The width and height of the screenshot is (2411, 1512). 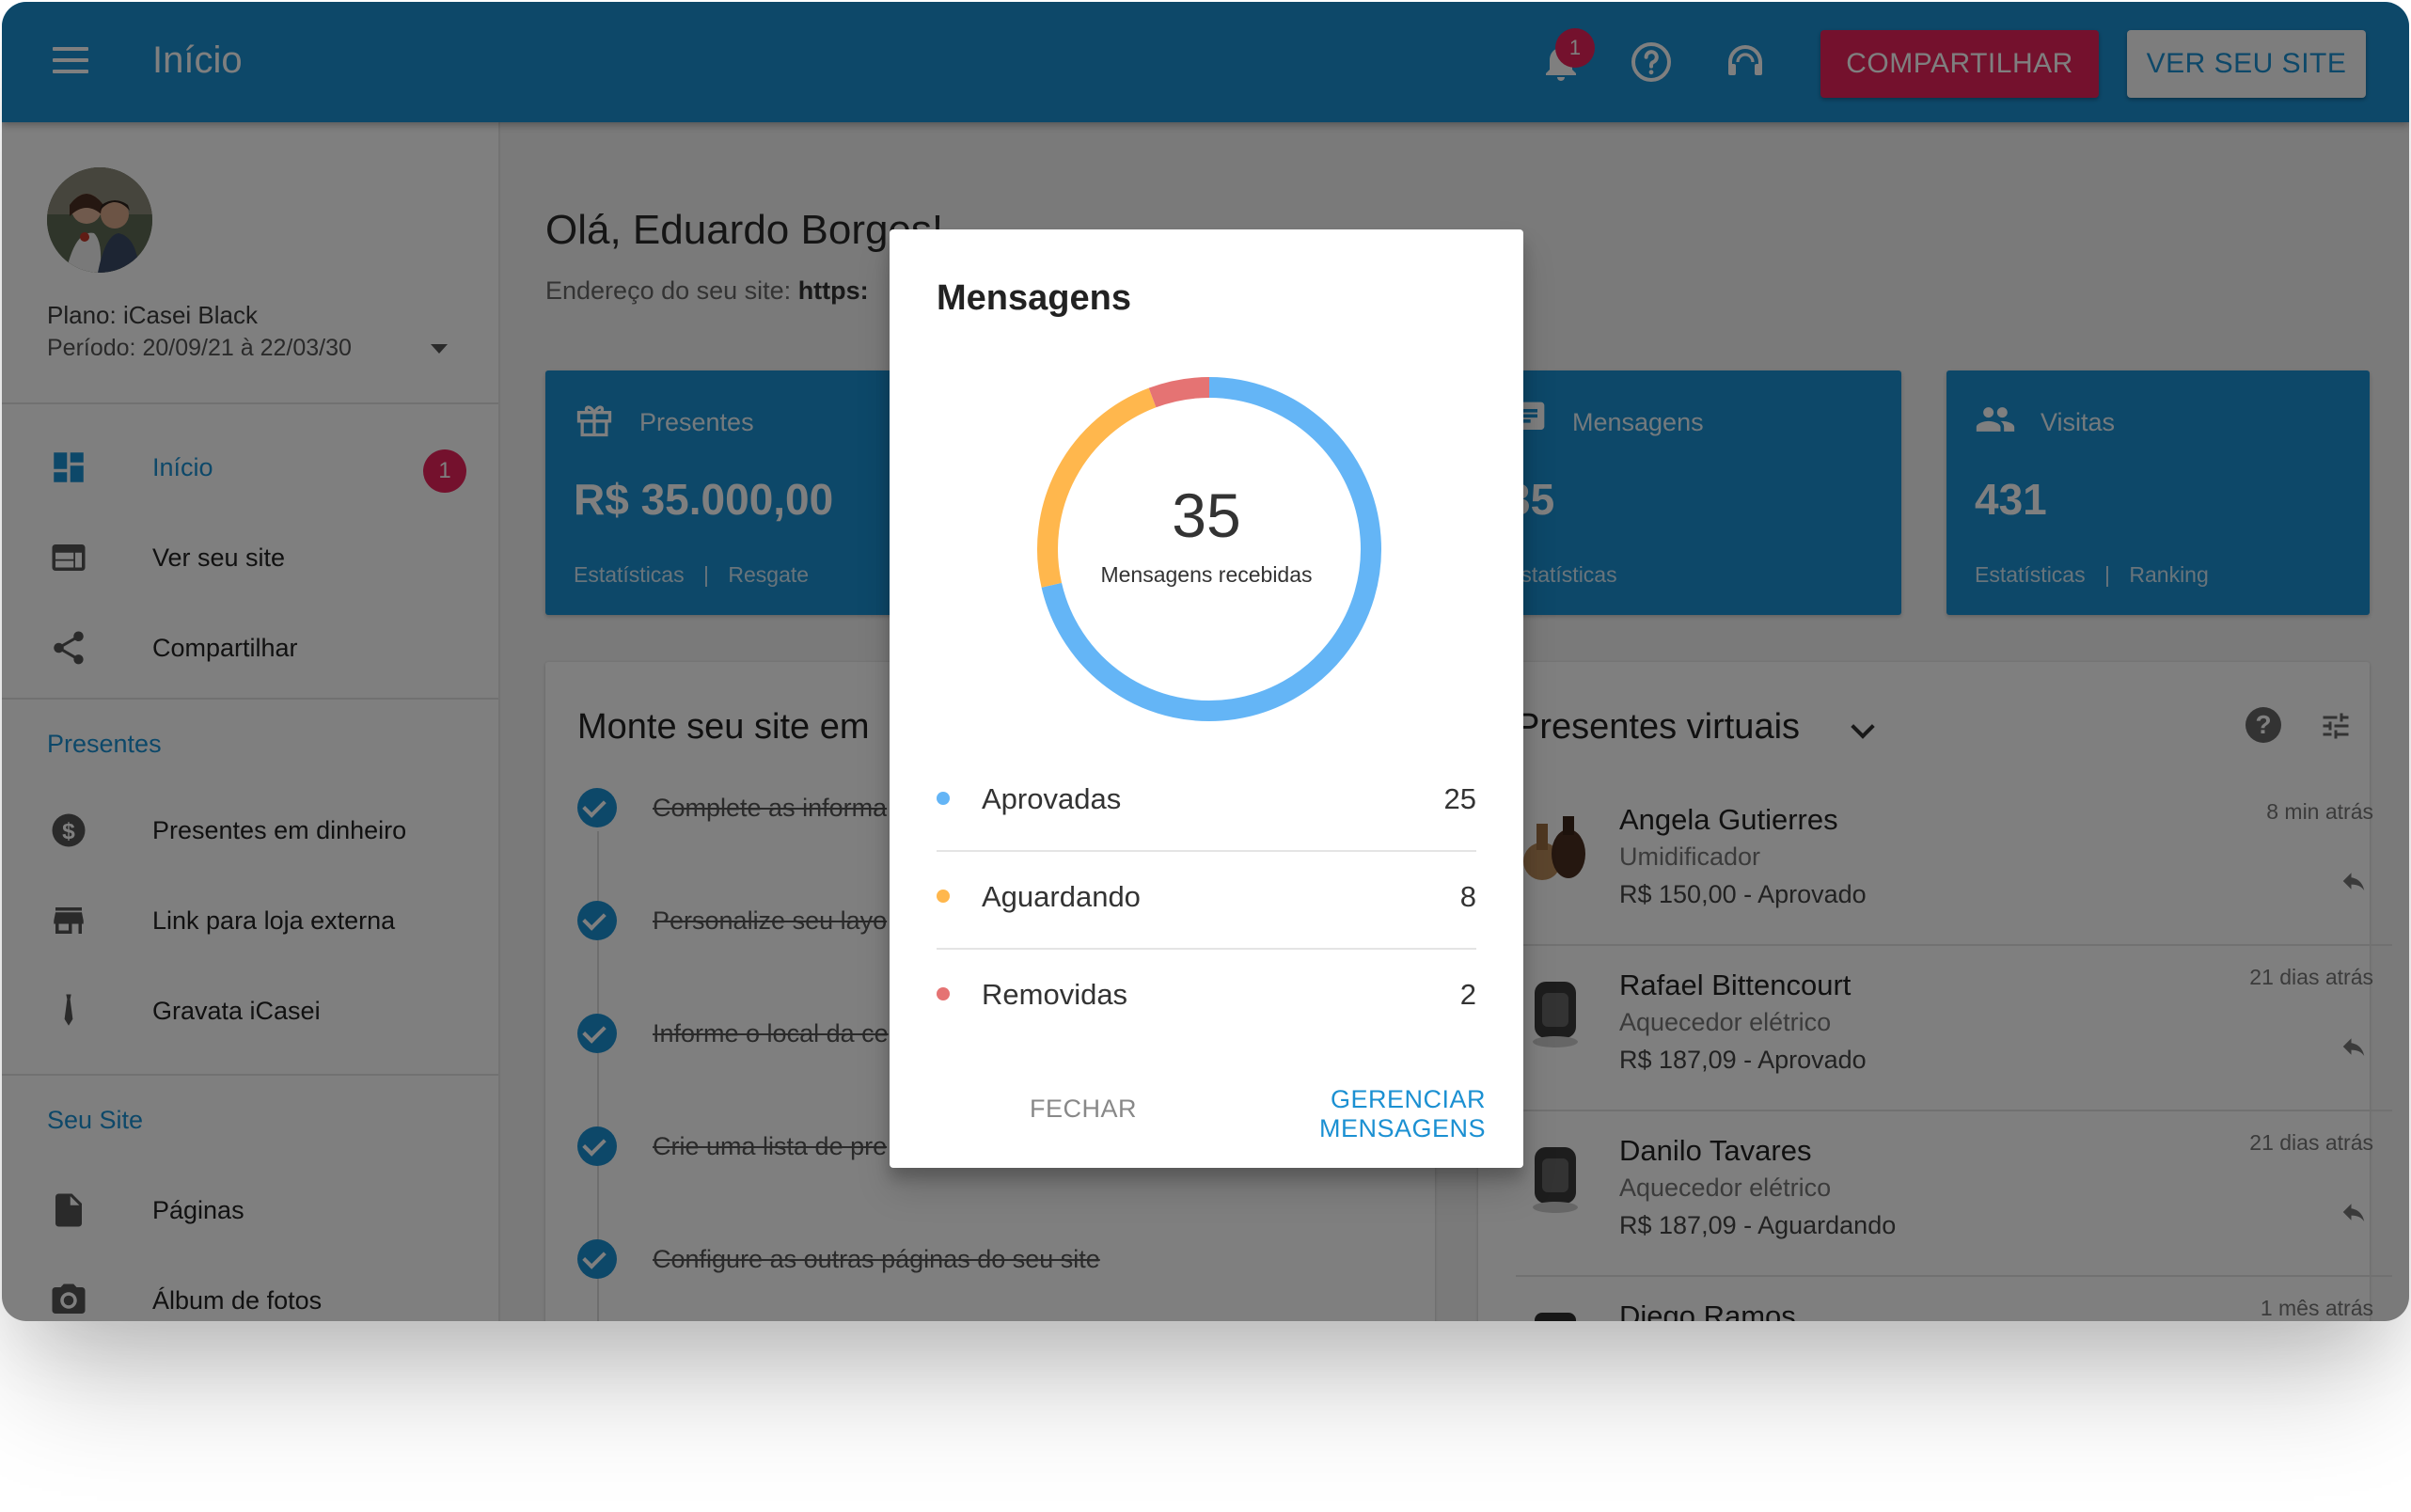 I want to click on legend-label: Aguardando, so click(x=1061, y=897).